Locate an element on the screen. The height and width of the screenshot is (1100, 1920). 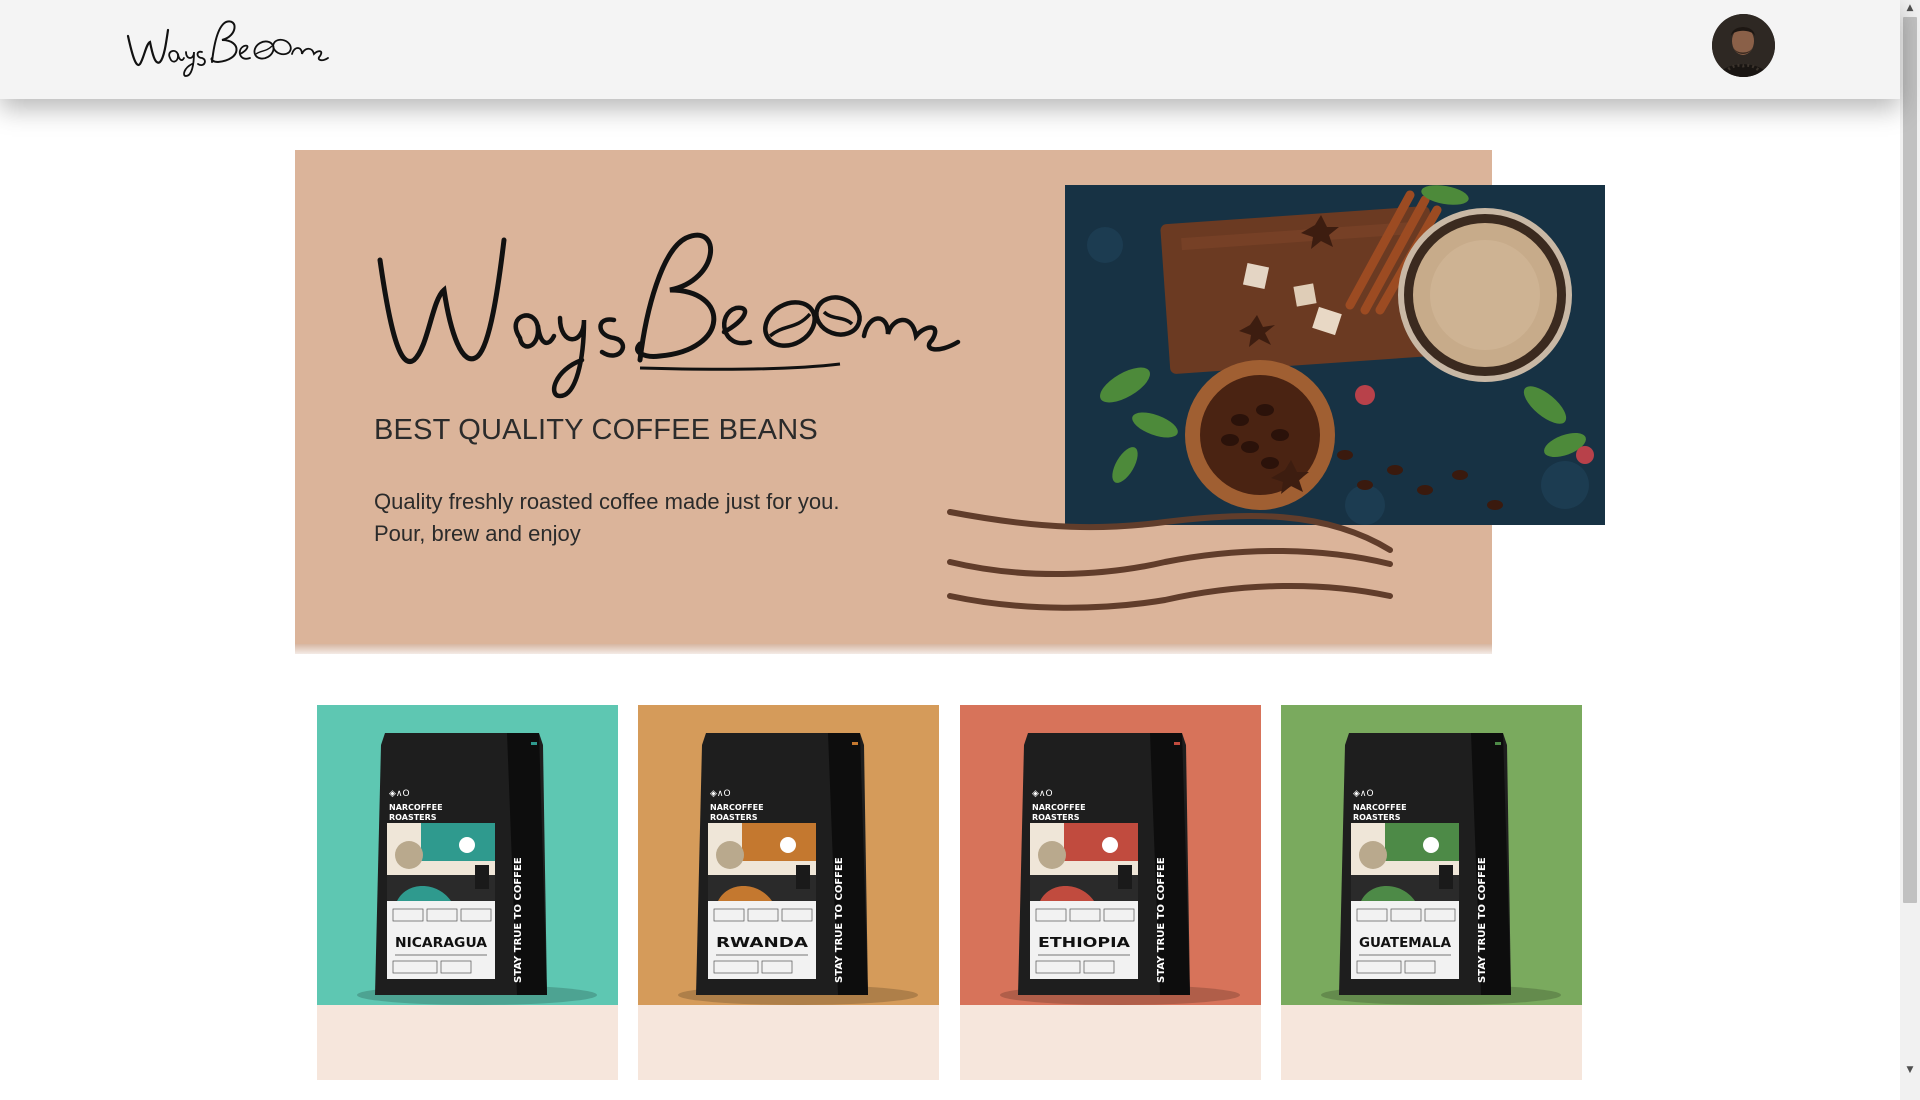
bag-origin-label: GUATEMALA is located at coordinates (1405, 943).